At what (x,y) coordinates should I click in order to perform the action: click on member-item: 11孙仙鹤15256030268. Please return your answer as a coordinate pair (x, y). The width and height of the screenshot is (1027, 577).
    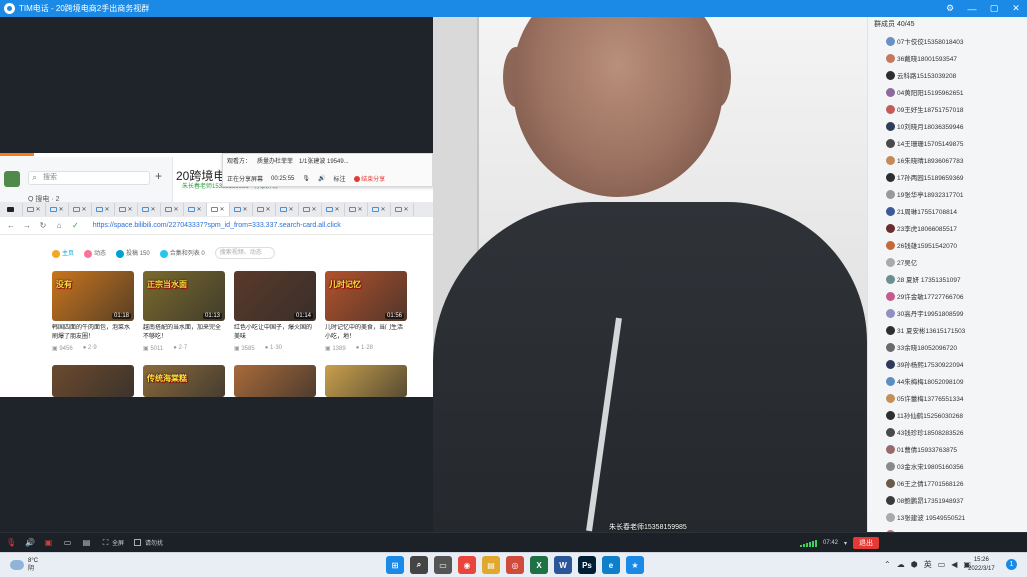
    Looking at the image, I should click on (924, 415).